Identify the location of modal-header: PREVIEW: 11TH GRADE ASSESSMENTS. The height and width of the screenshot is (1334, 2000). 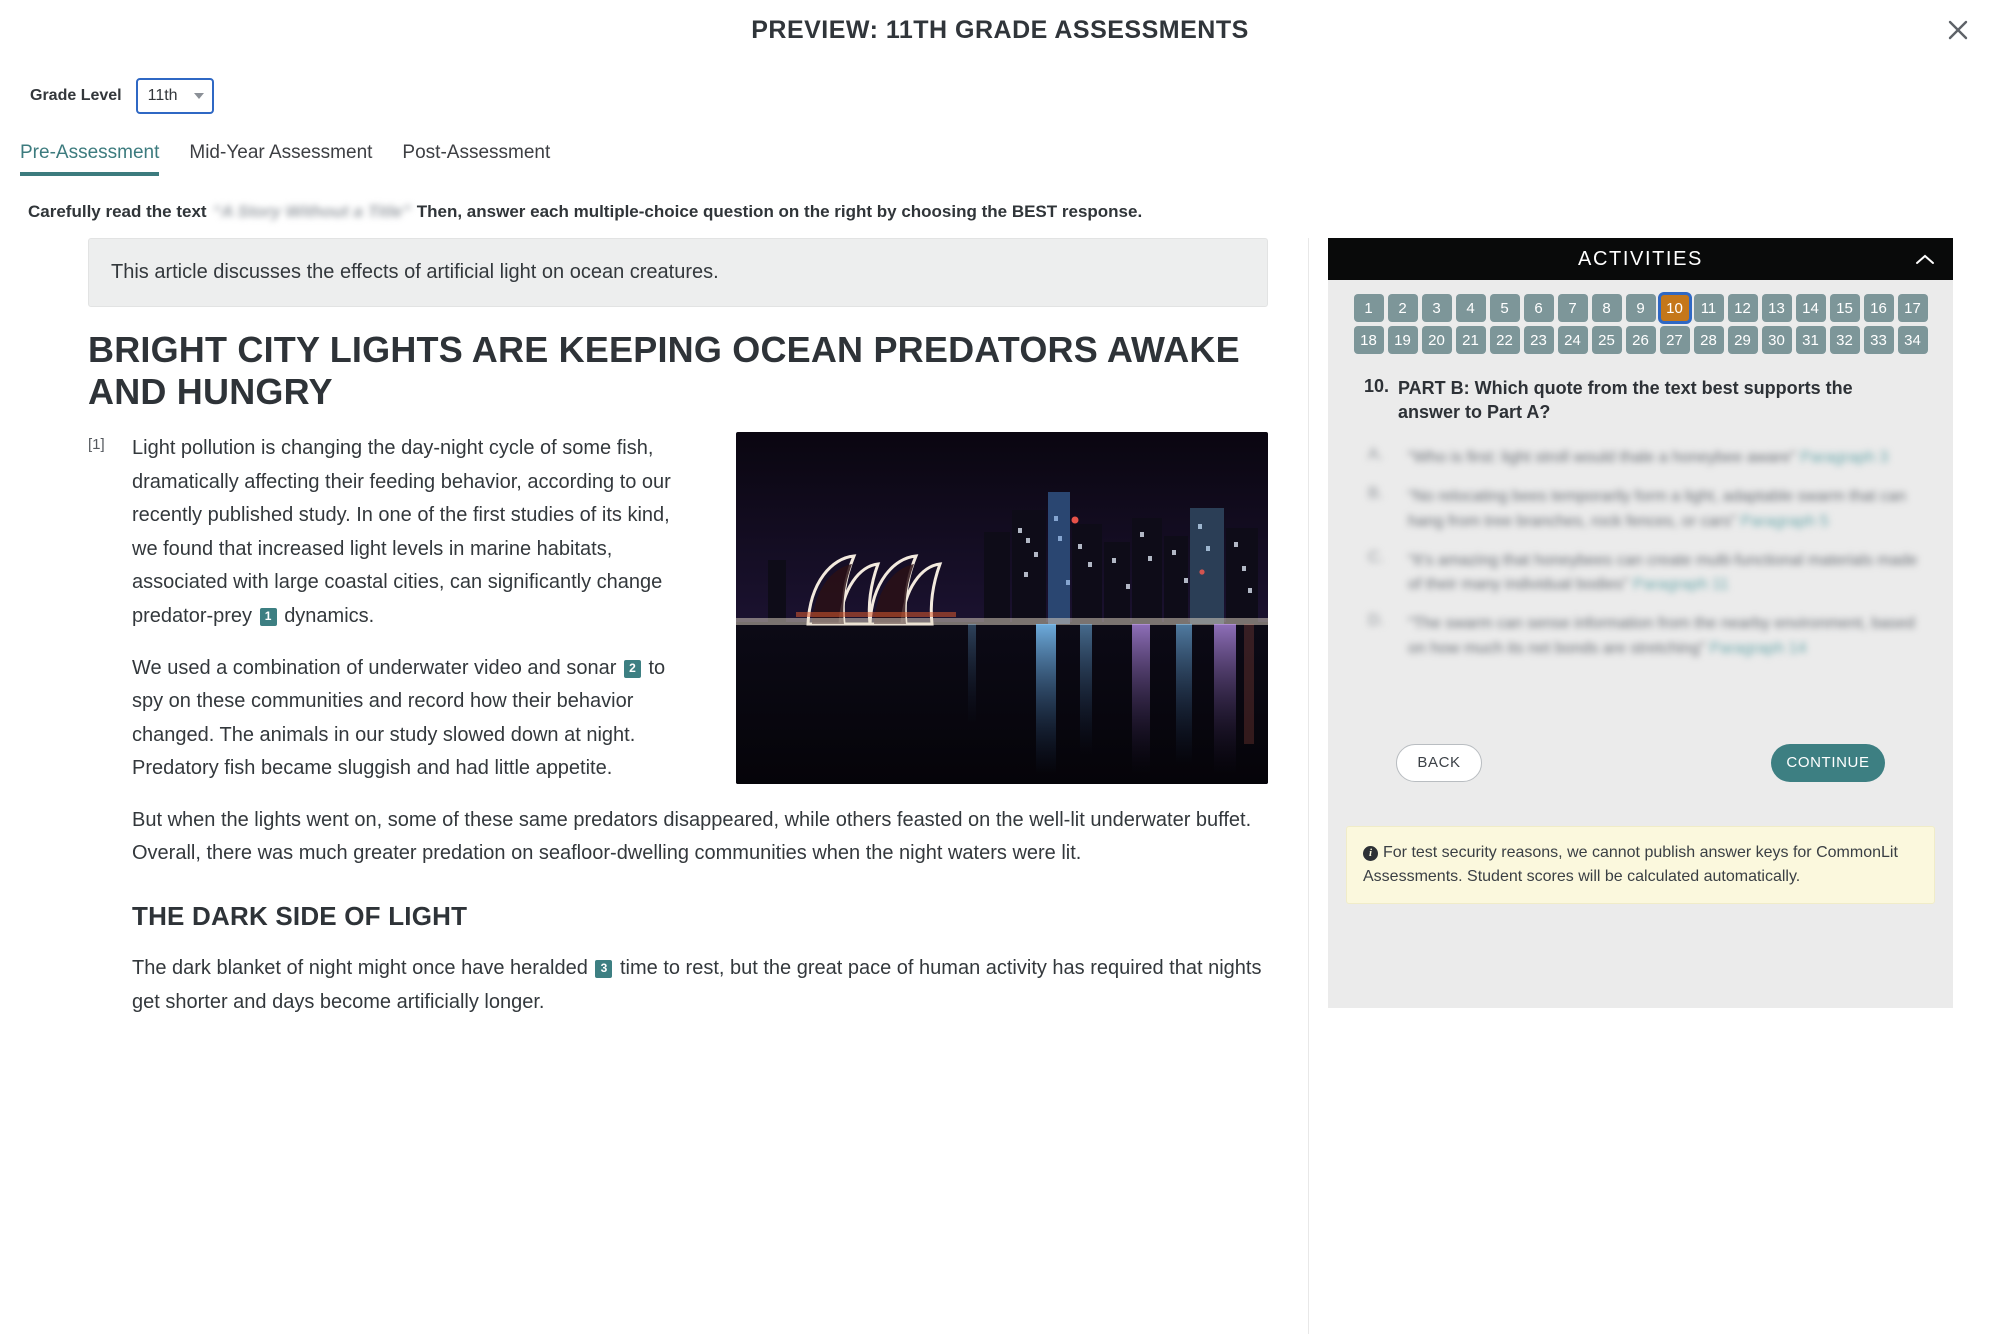
(1000, 30).